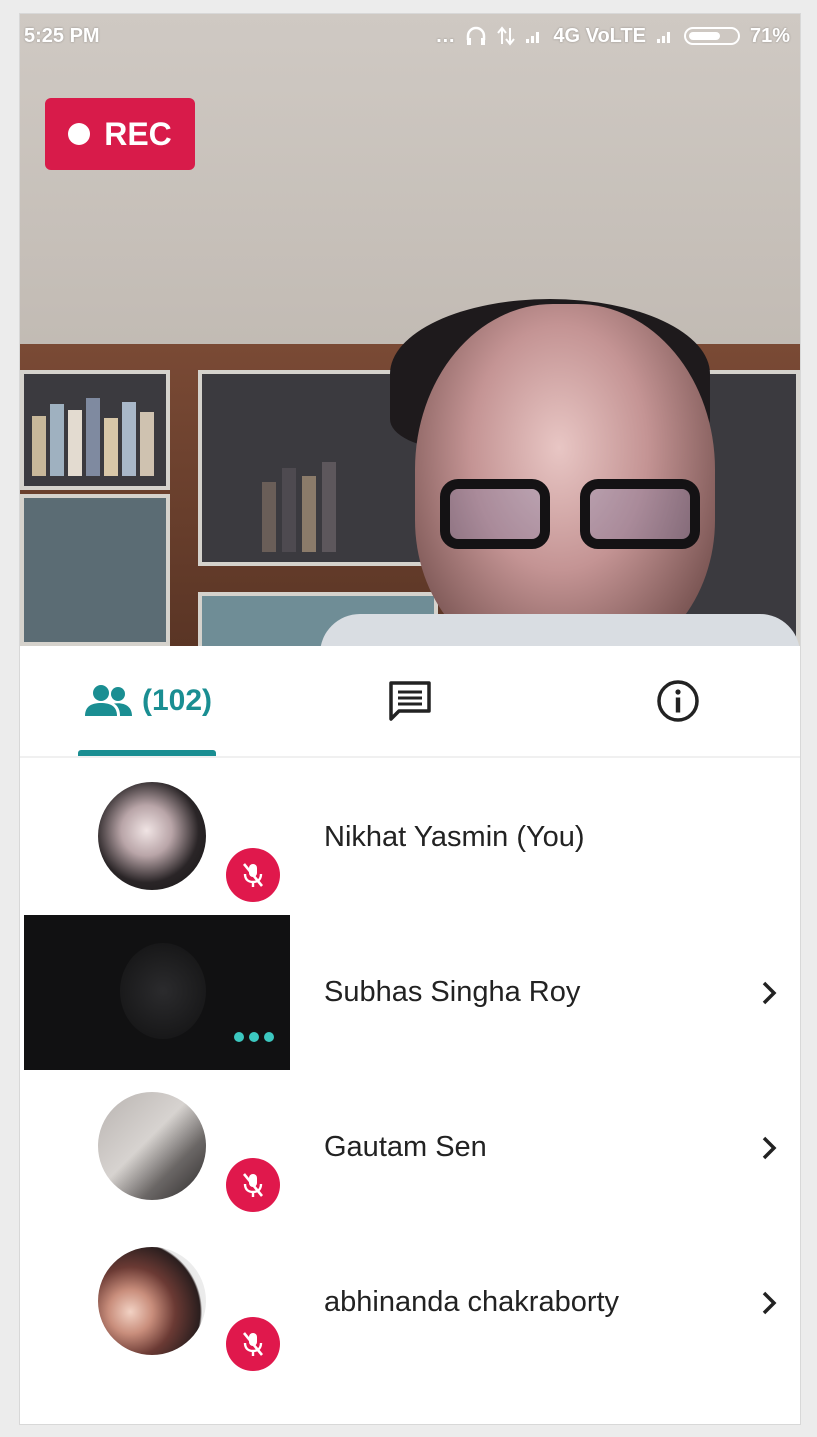 The width and height of the screenshot is (817, 1437). I want to click on tab-participants: (102), so click(148, 701).